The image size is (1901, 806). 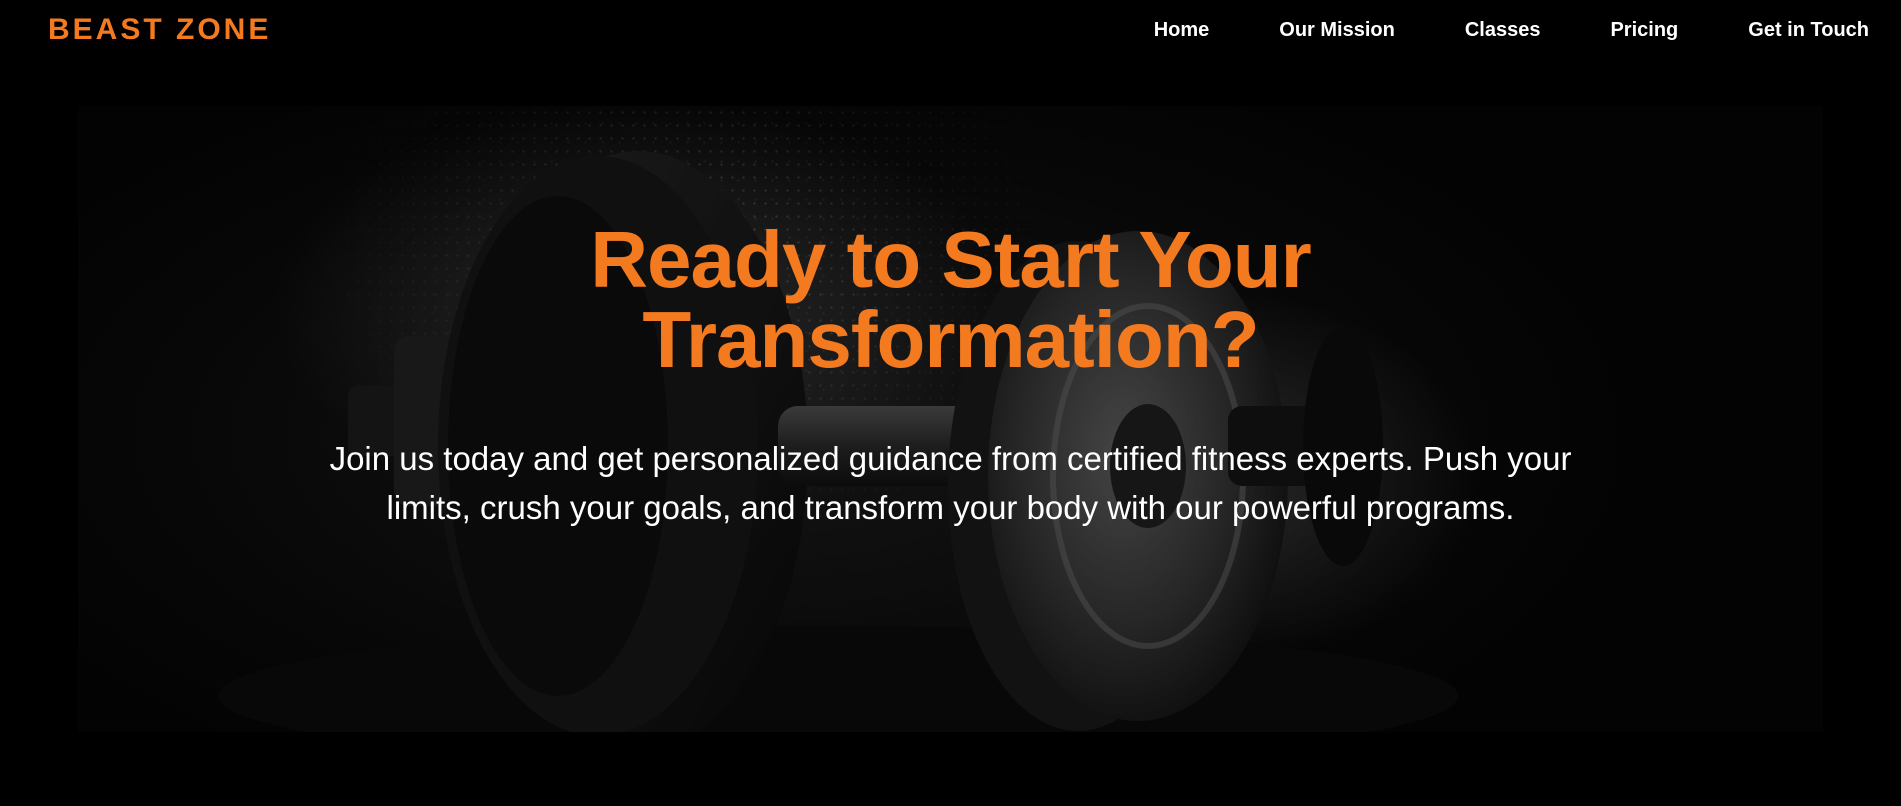 I want to click on nav-item-get-in-touch: Get in Touch, so click(x=1808, y=30).